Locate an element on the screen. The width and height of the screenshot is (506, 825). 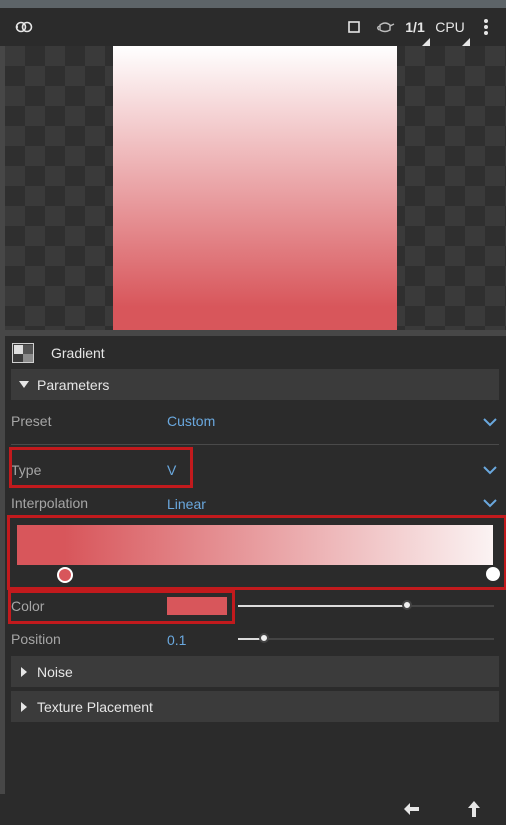
color-slider-handle is located at coordinates (406, 605).